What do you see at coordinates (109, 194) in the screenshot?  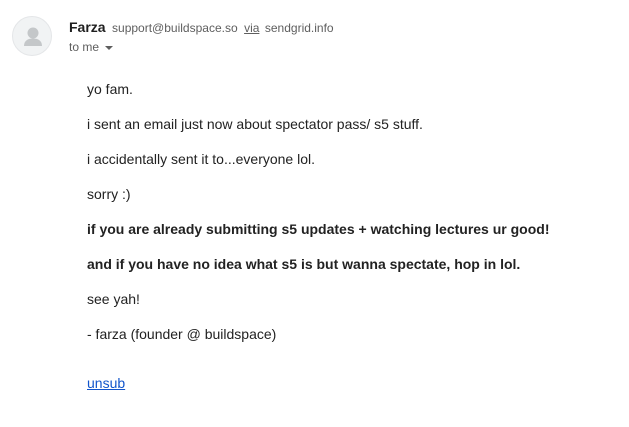 I see `body-paragraph: sorry :)` at bounding box center [109, 194].